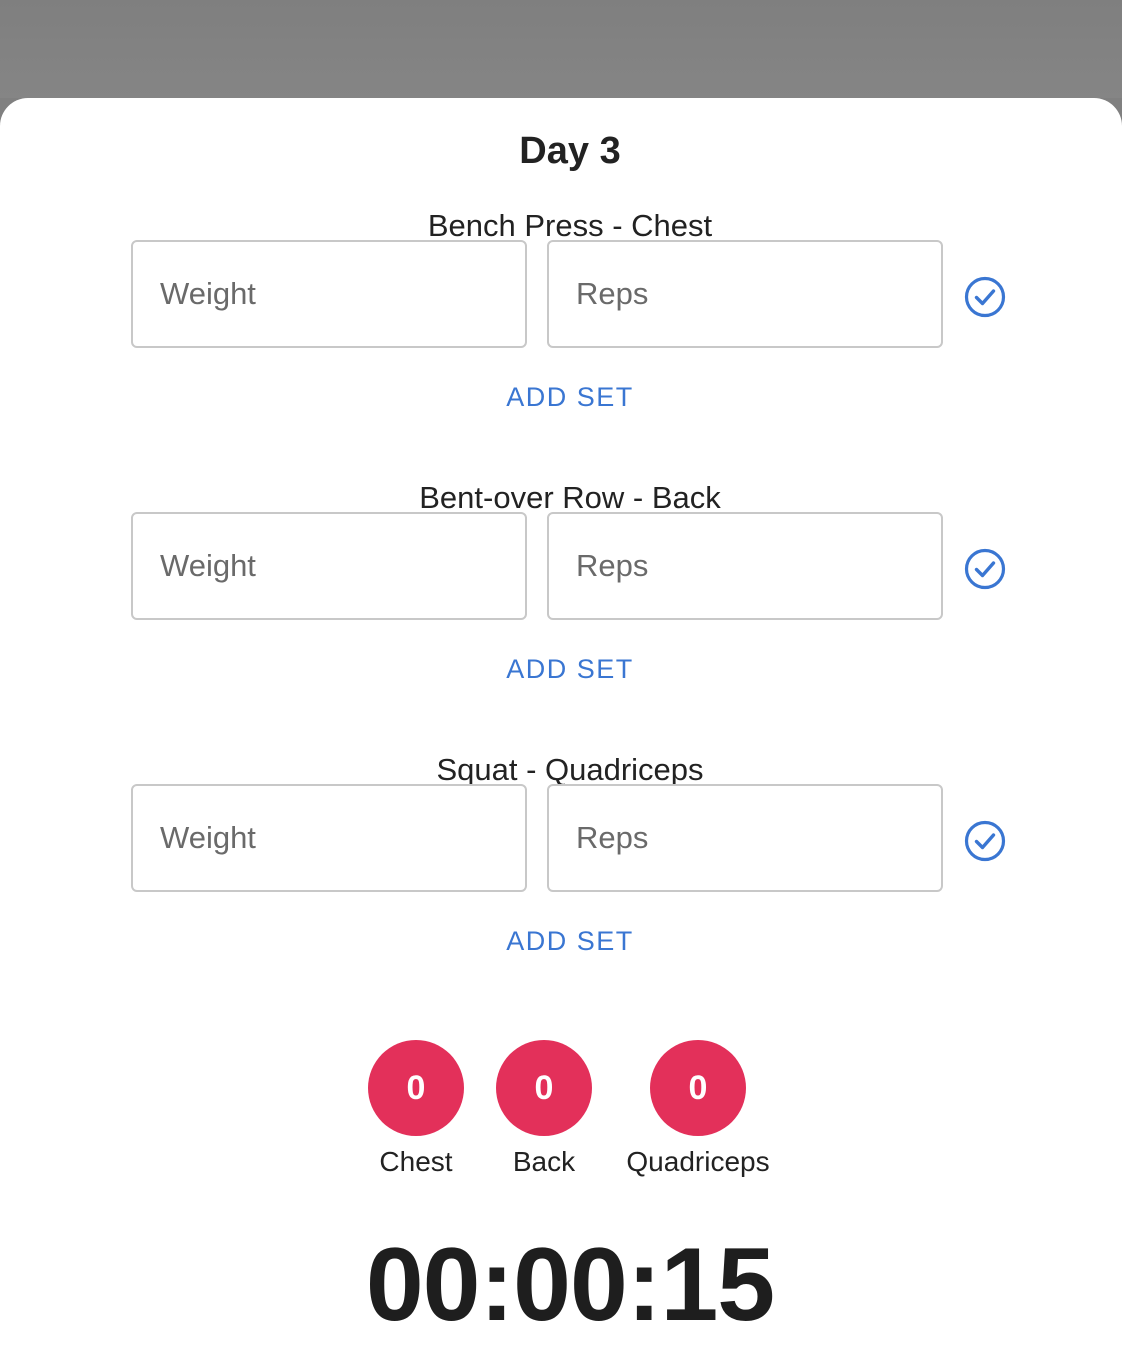 This screenshot has width=1122, height=1364. I want to click on modal-backdrop, so click(561, 49).